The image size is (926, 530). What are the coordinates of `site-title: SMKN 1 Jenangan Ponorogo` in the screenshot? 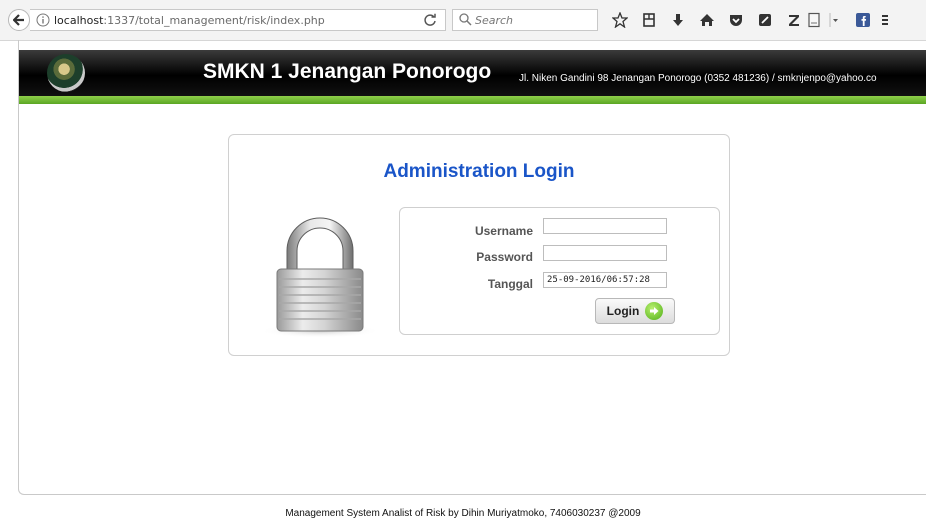 It's located at (347, 71).